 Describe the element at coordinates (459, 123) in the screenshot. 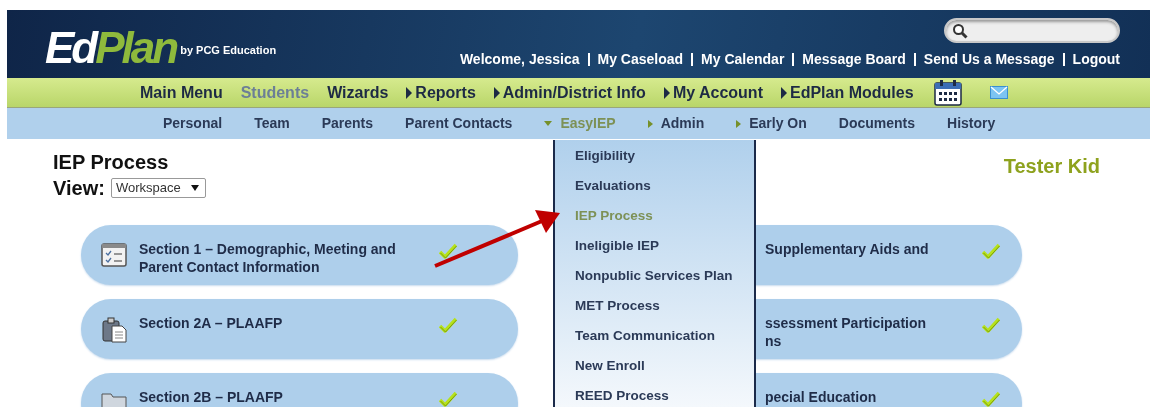

I see `nav-link: Parent Contacts` at that location.